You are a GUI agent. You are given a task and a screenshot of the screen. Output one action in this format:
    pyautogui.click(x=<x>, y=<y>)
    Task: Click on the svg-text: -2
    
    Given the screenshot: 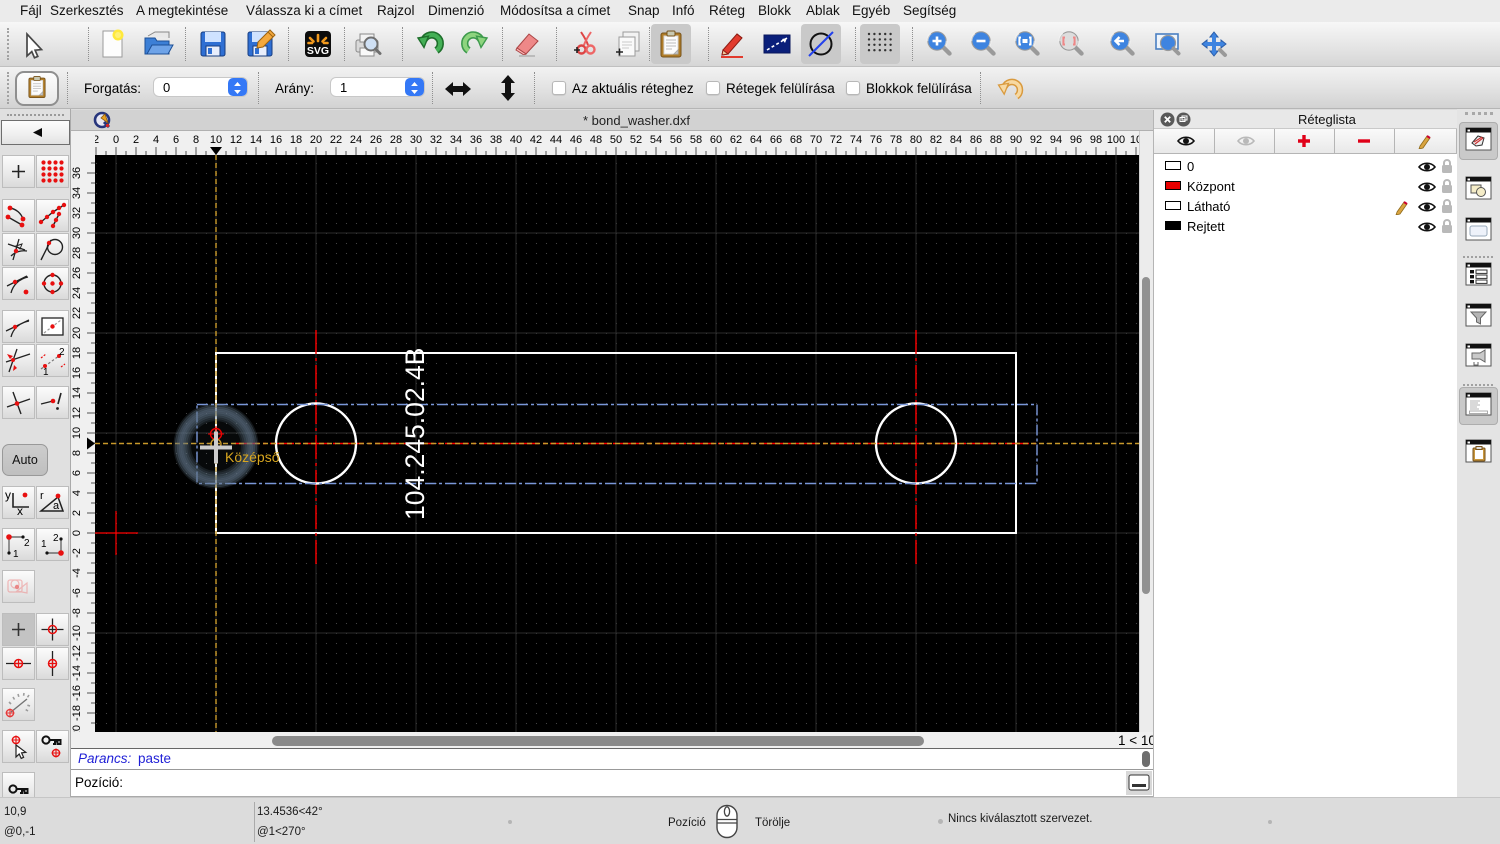 What is the action you would take?
    pyautogui.click(x=77, y=553)
    